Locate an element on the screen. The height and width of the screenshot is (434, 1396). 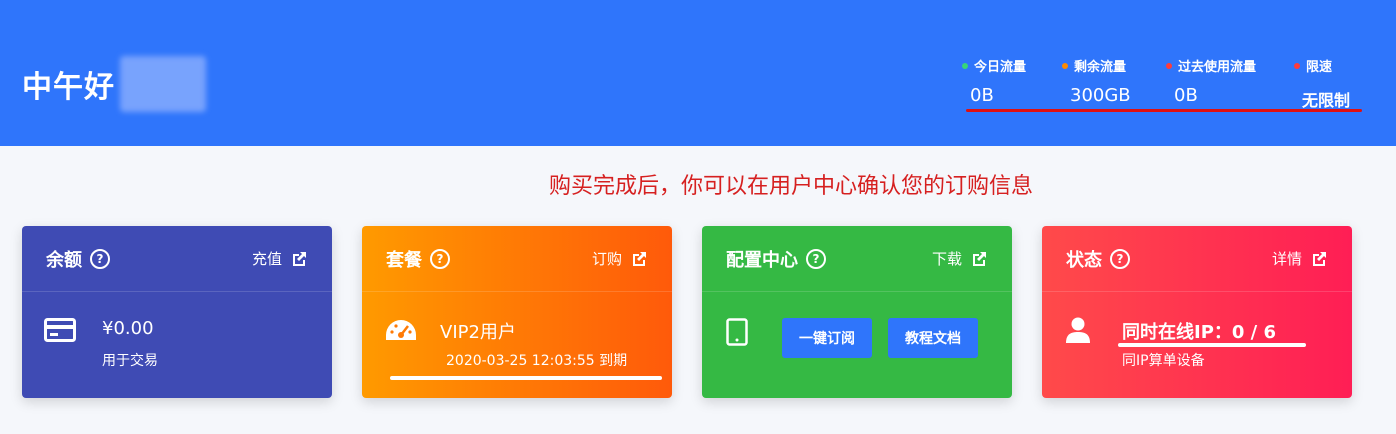
credit-card-icon is located at coordinates (60, 330).